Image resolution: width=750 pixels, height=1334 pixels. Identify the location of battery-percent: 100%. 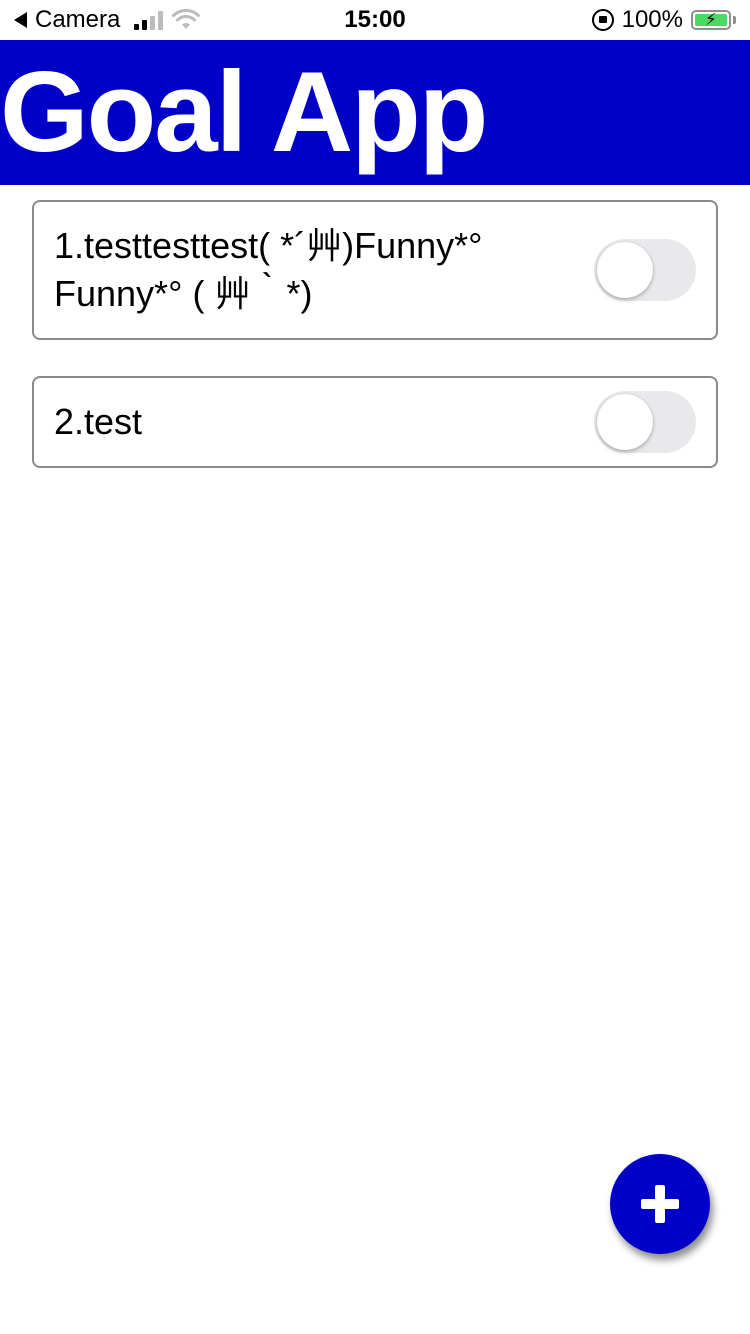
(652, 19).